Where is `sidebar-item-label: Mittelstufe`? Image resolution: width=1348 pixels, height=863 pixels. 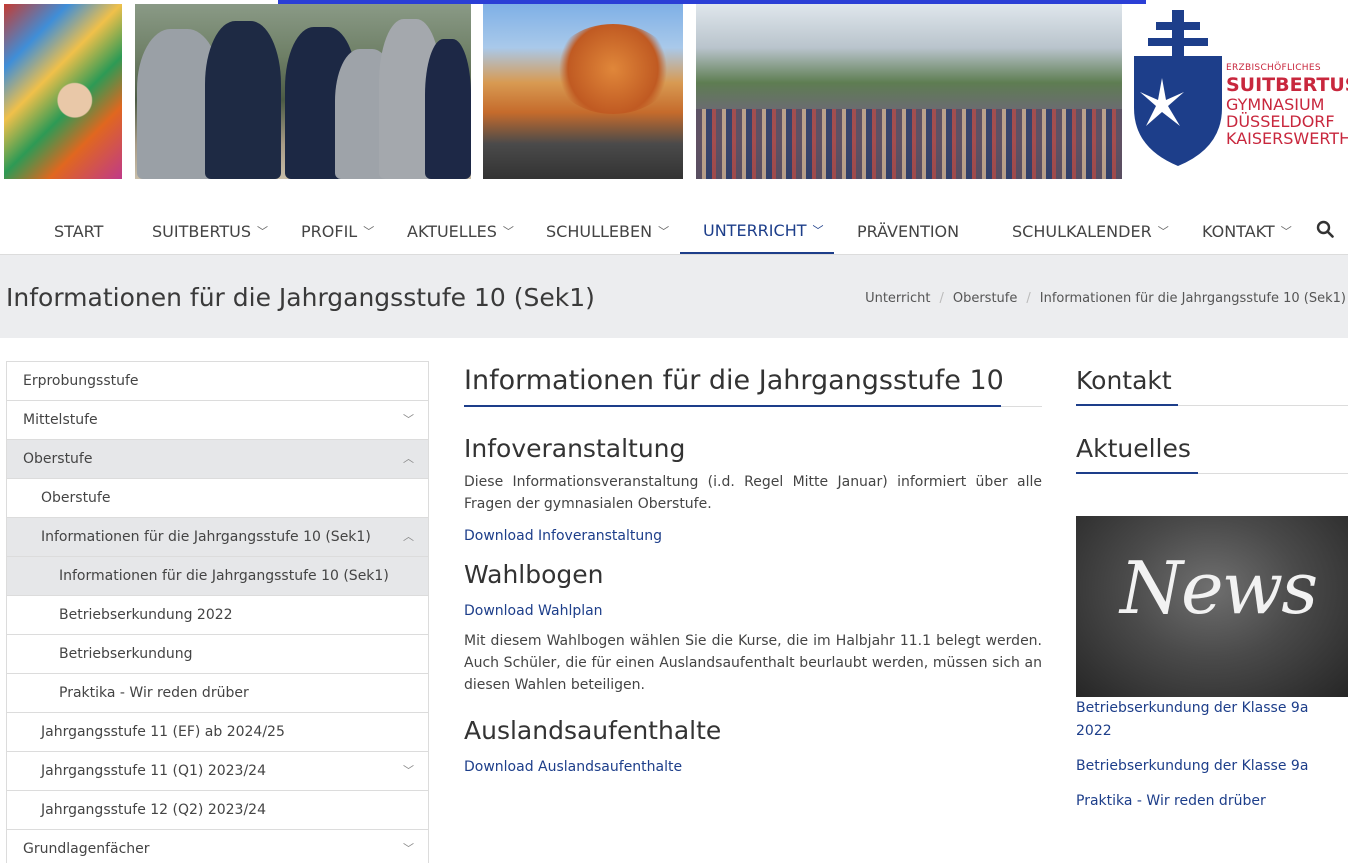
sidebar-item-label: Mittelstufe is located at coordinates (60, 420).